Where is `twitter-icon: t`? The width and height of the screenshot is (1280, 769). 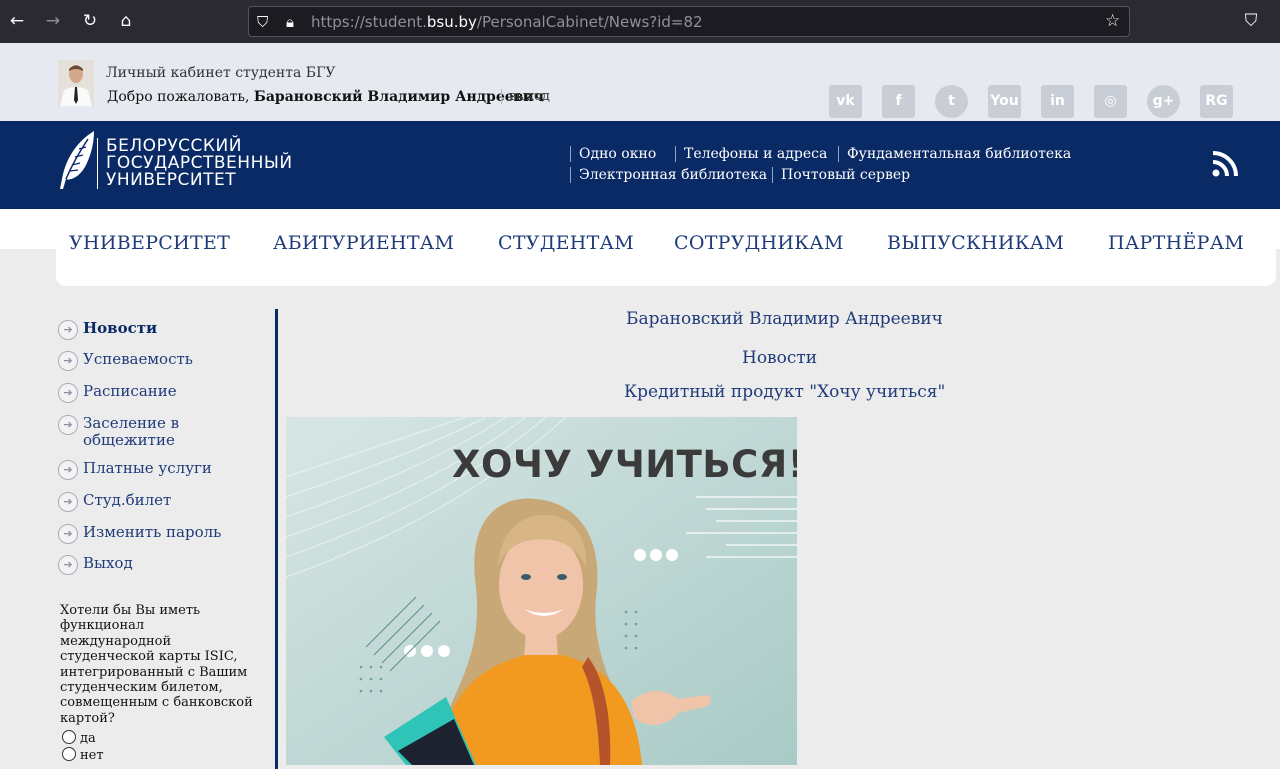
twitter-icon: t is located at coordinates (951, 101).